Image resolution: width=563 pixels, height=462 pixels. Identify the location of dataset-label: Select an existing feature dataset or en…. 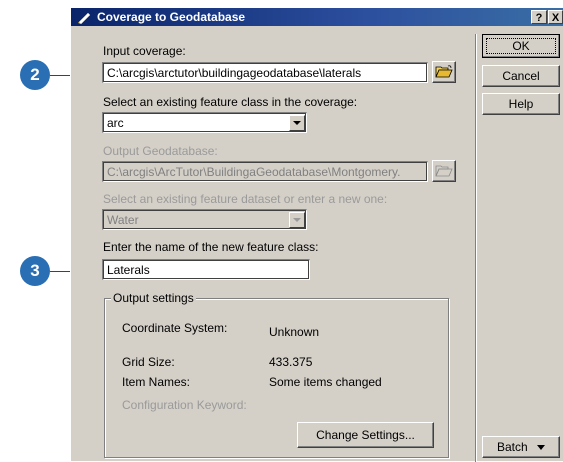
(245, 199).